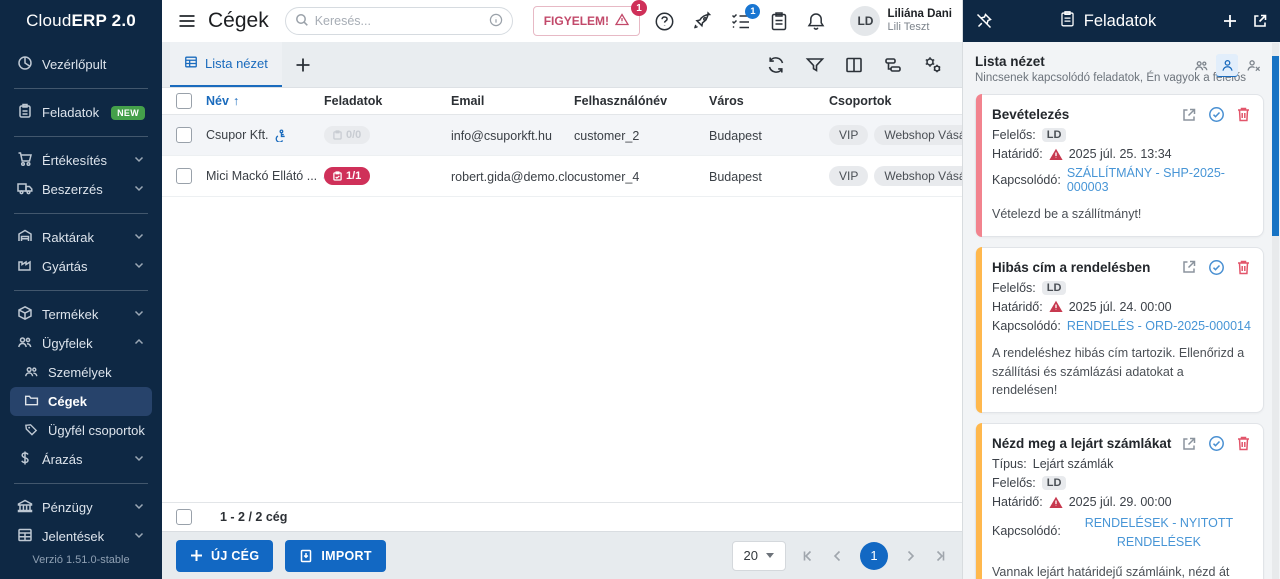 This screenshot has width=1280, height=579. What do you see at coordinates (62, 459) in the screenshot?
I see `sidebar-item-label: Árazás` at bounding box center [62, 459].